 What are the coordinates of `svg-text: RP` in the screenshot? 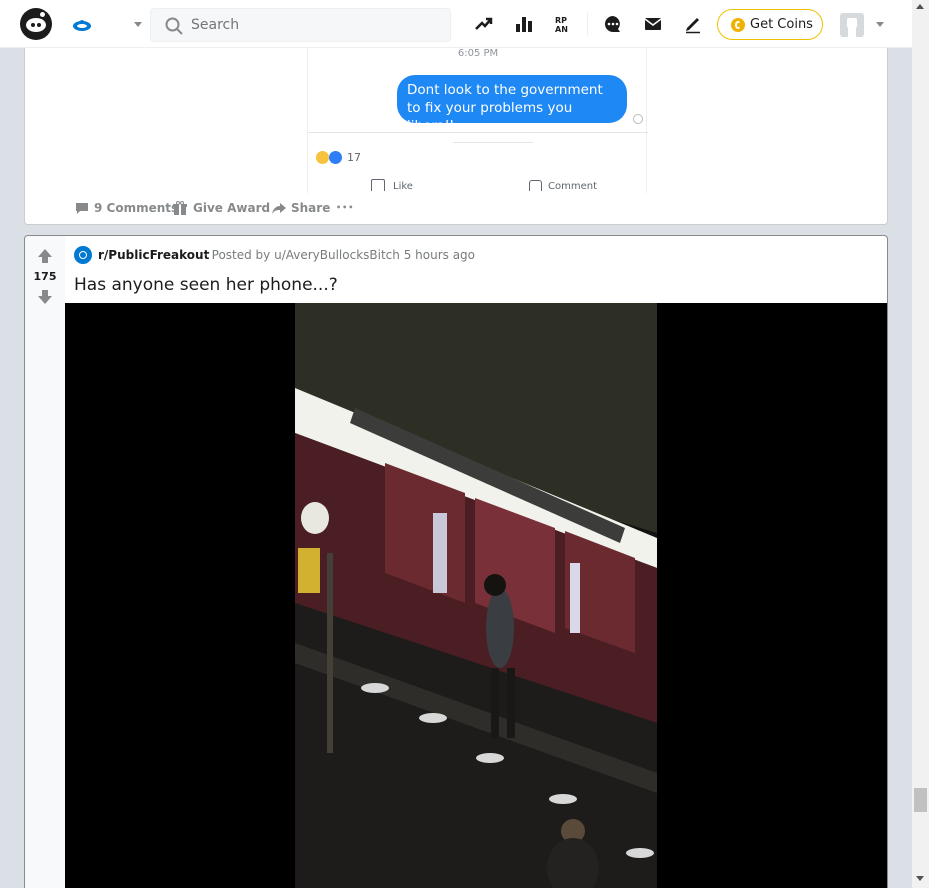 It's located at (561, 20).